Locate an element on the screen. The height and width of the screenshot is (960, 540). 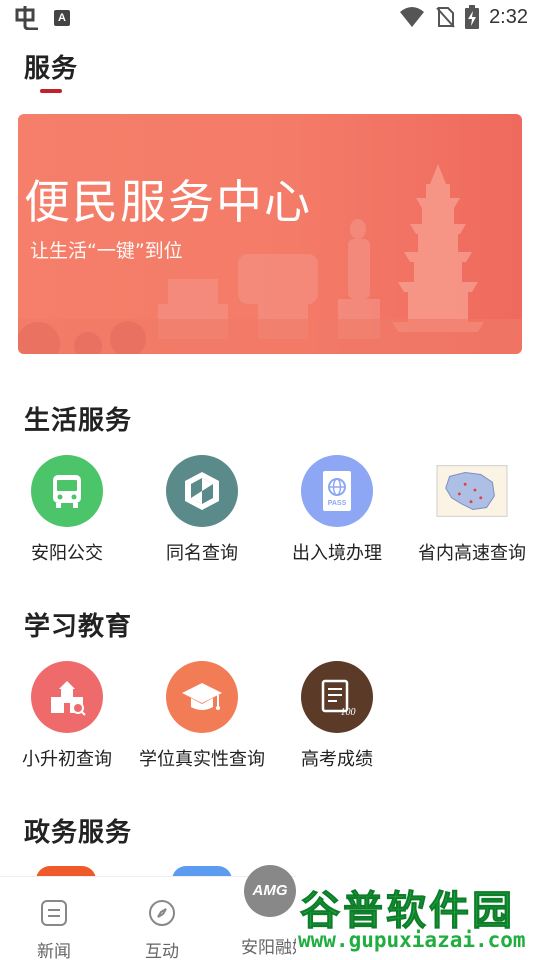
chinese-glyph-icon is located at coordinates (26, 18).